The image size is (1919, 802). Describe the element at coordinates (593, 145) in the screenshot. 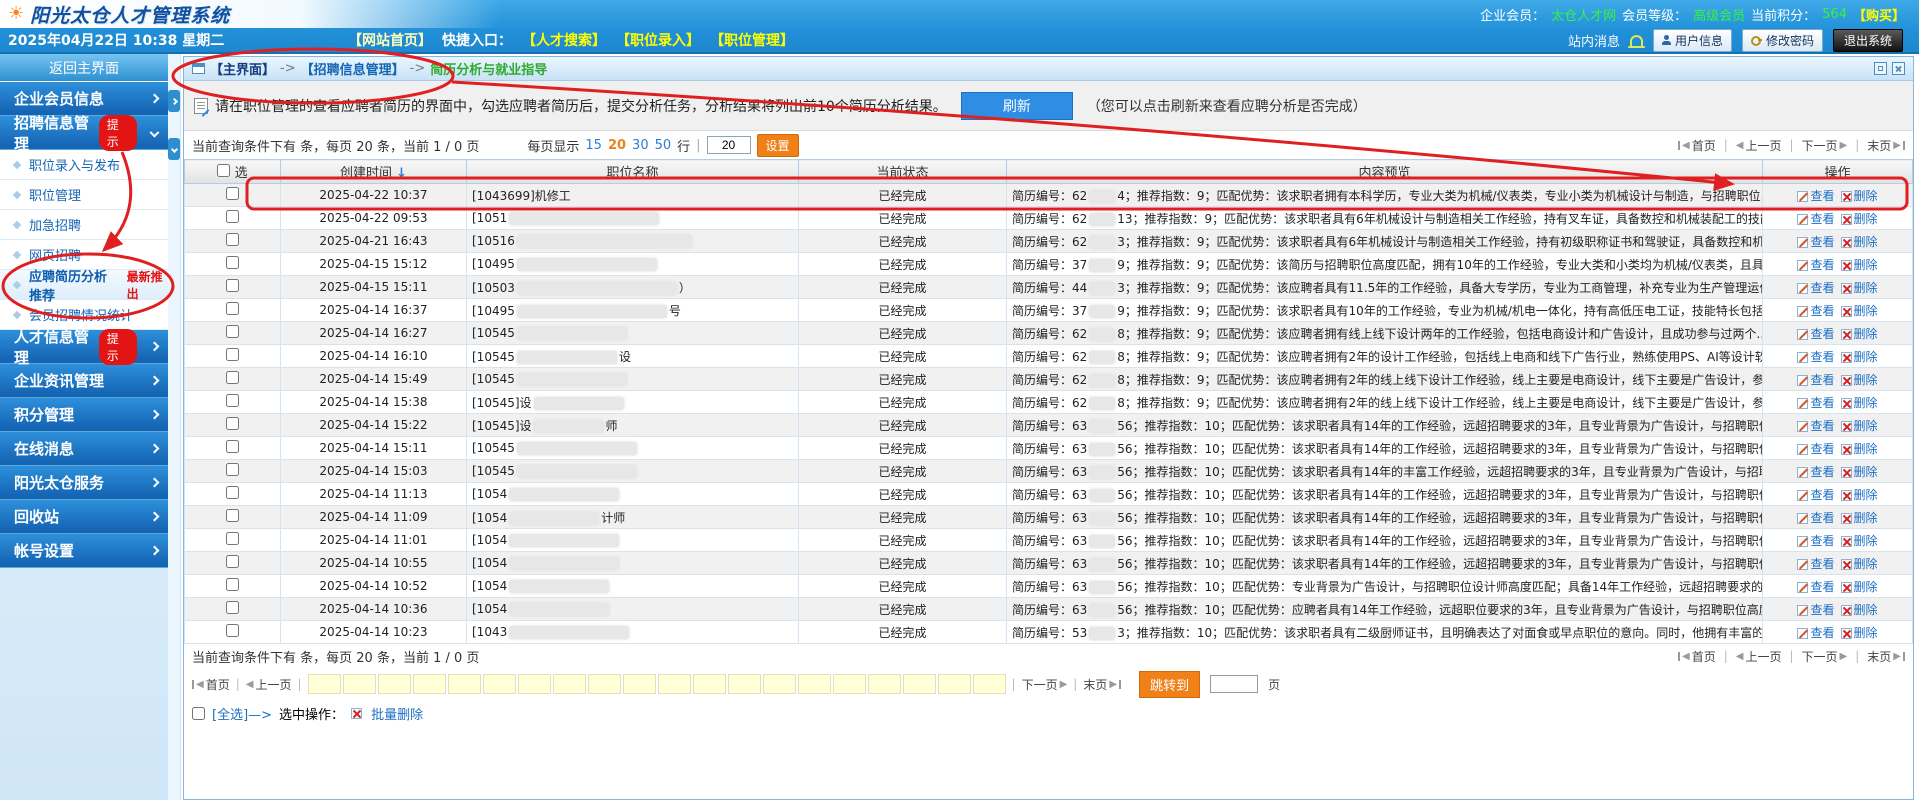

I see `per-page-option-15: 15` at that location.